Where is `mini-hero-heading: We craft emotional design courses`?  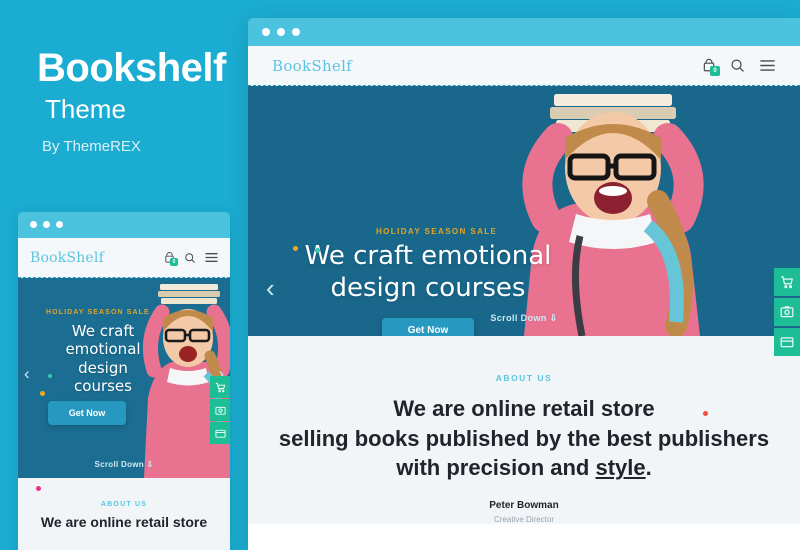
mini-hero-heading: We craft emotional design courses is located at coordinates (103, 358).